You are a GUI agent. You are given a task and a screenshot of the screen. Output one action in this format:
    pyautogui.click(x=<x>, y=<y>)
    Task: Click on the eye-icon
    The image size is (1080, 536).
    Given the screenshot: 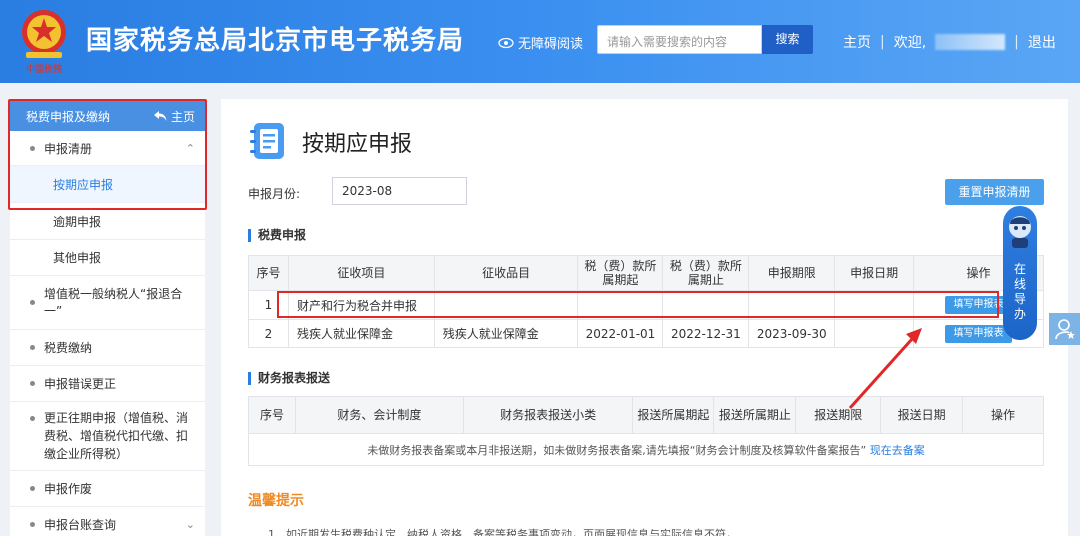 What is the action you would take?
    pyautogui.click(x=506, y=42)
    